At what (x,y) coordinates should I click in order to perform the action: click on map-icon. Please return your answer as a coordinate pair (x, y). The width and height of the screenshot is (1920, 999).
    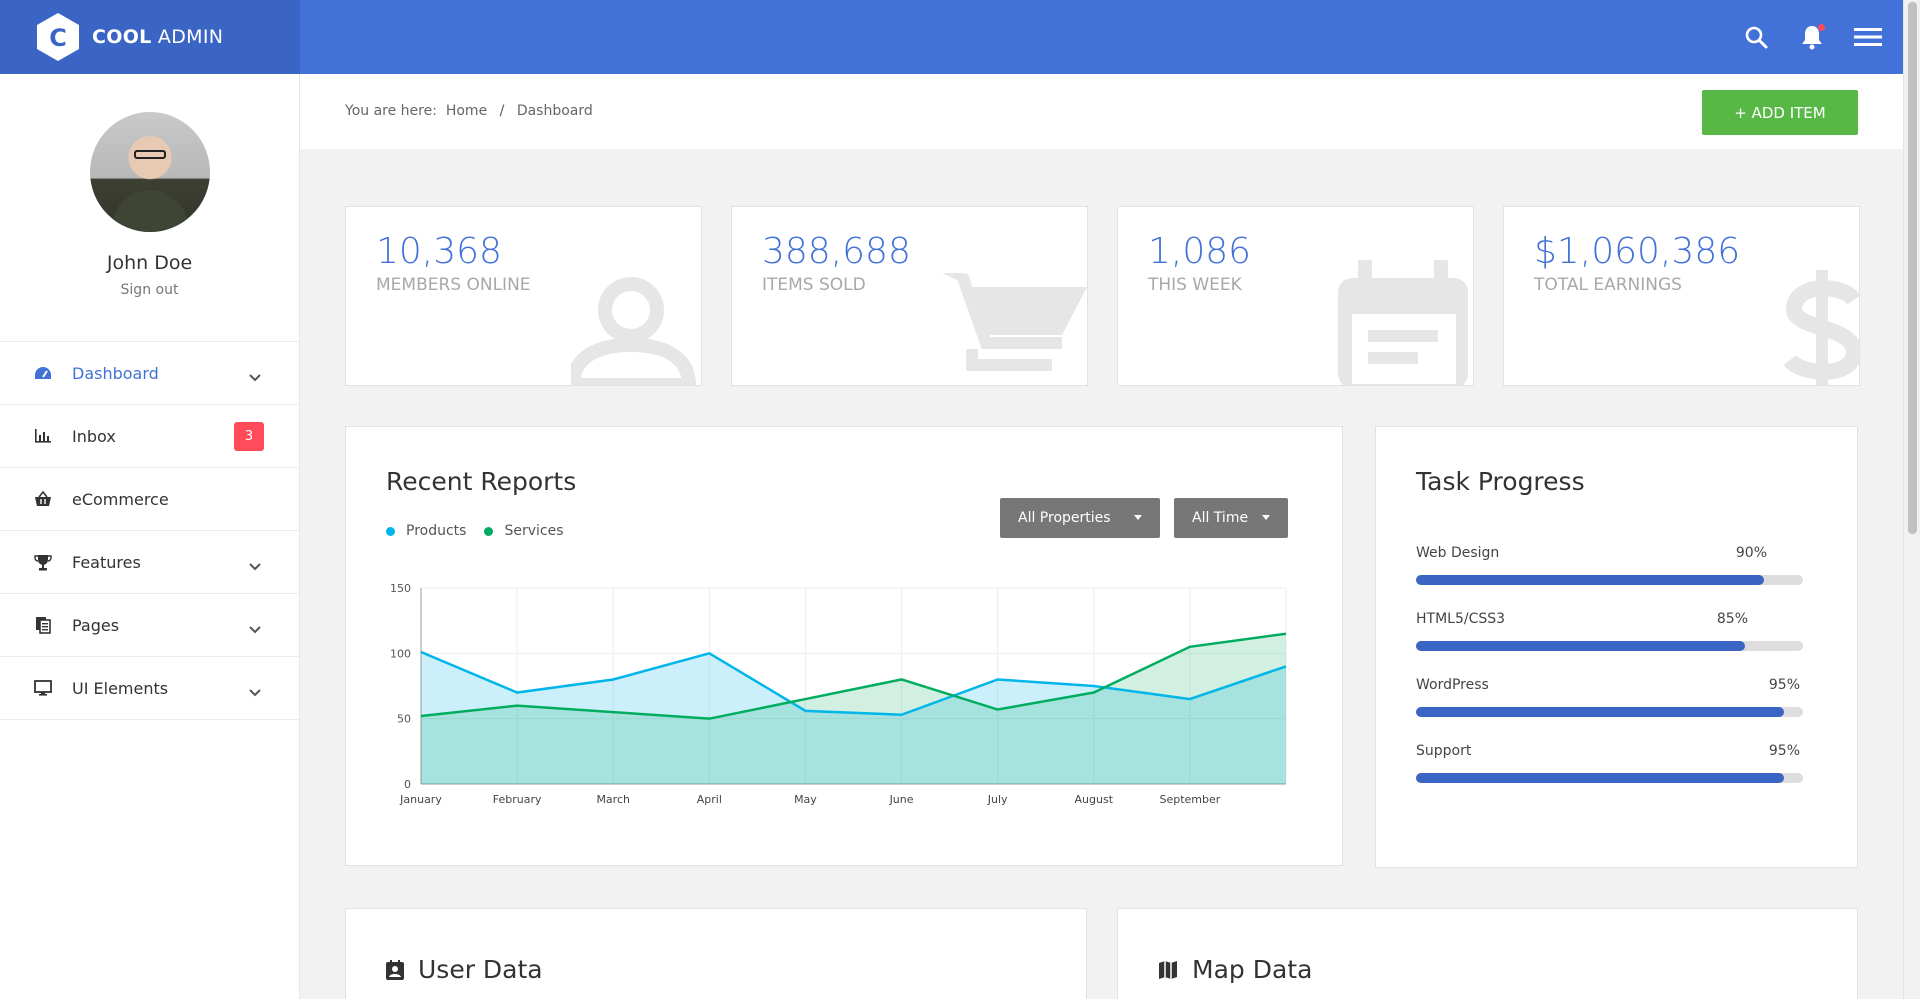
    Looking at the image, I should click on (1168, 969).